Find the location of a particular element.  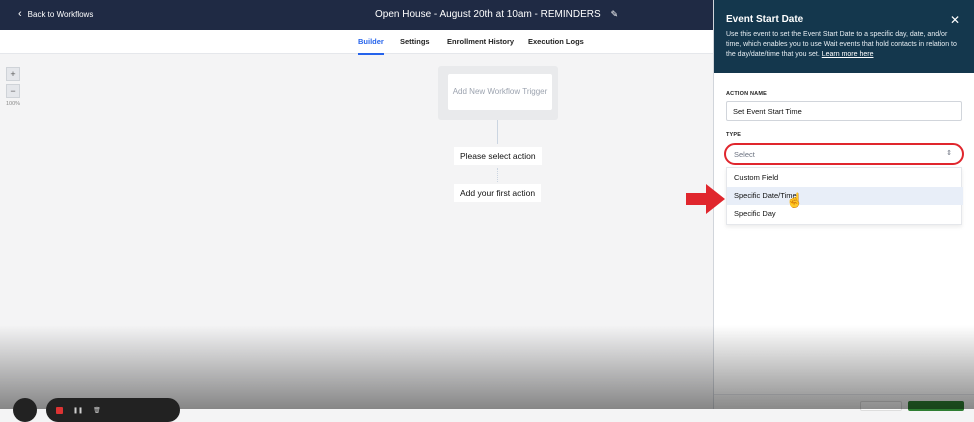

connector-line is located at coordinates (497, 132).